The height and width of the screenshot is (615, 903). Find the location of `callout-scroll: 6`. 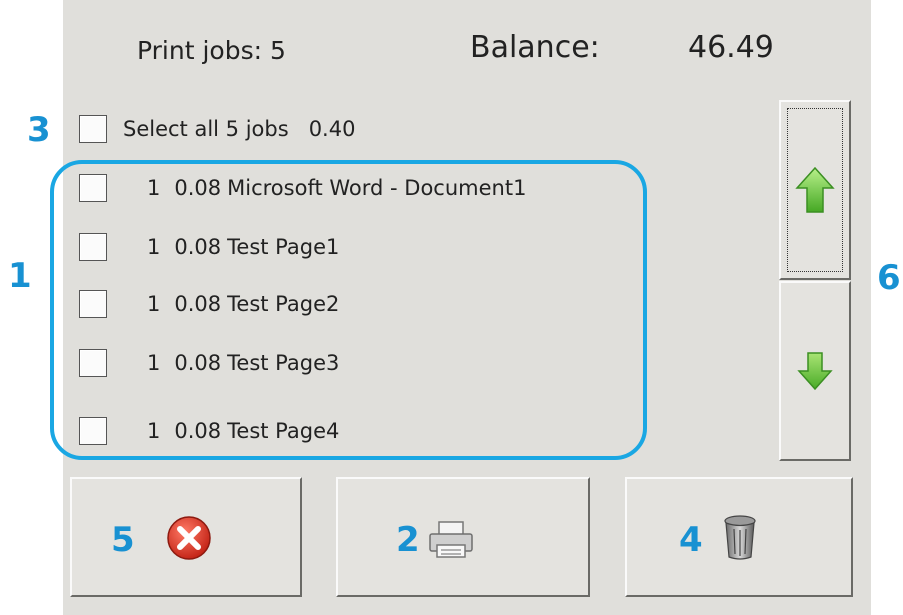

callout-scroll: 6 is located at coordinates (889, 278).